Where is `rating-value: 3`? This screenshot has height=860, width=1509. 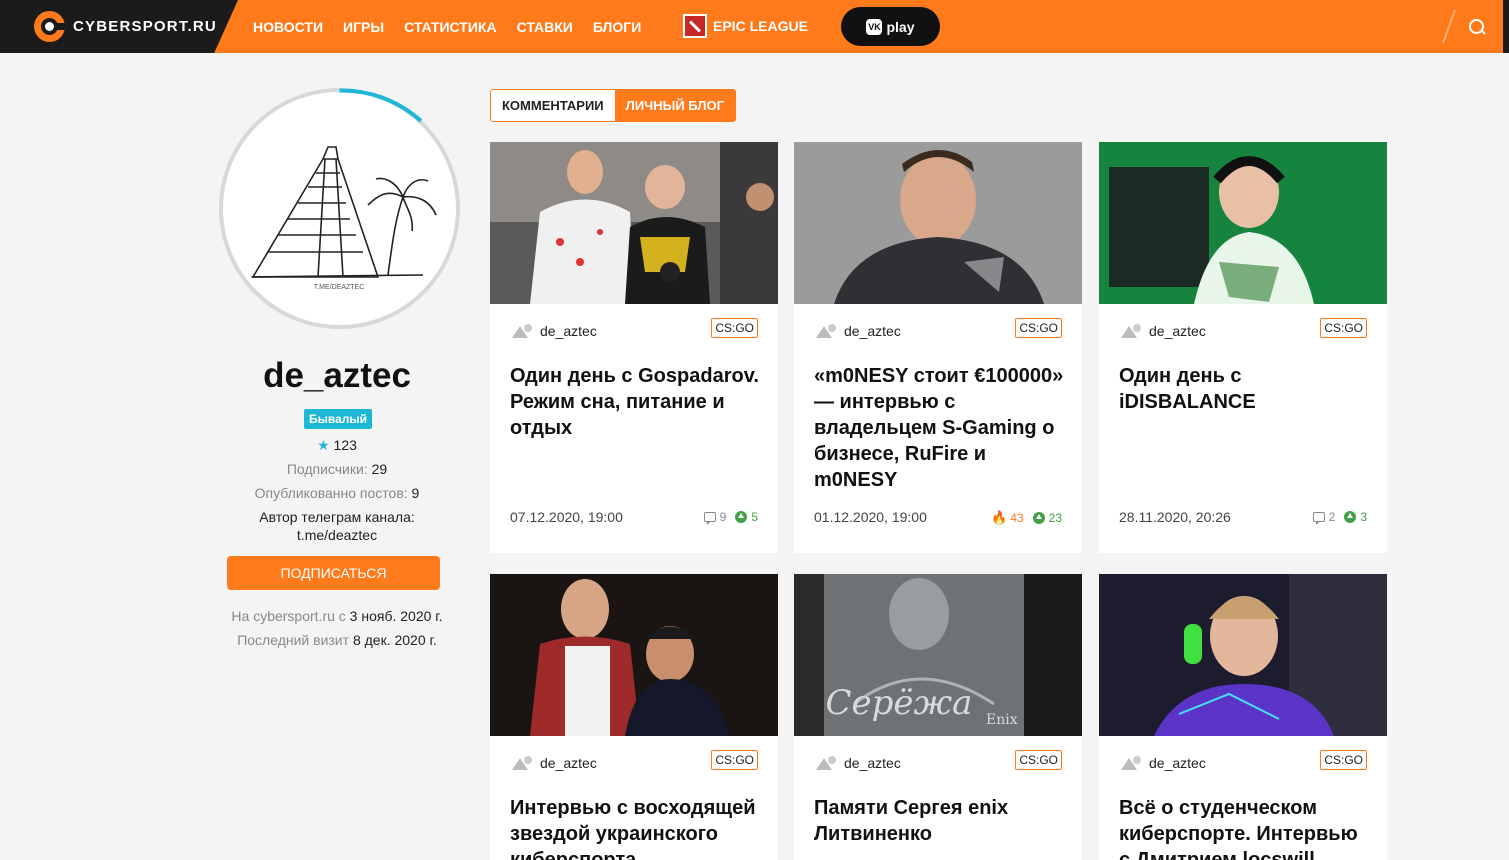 rating-value: 3 is located at coordinates (1363, 517).